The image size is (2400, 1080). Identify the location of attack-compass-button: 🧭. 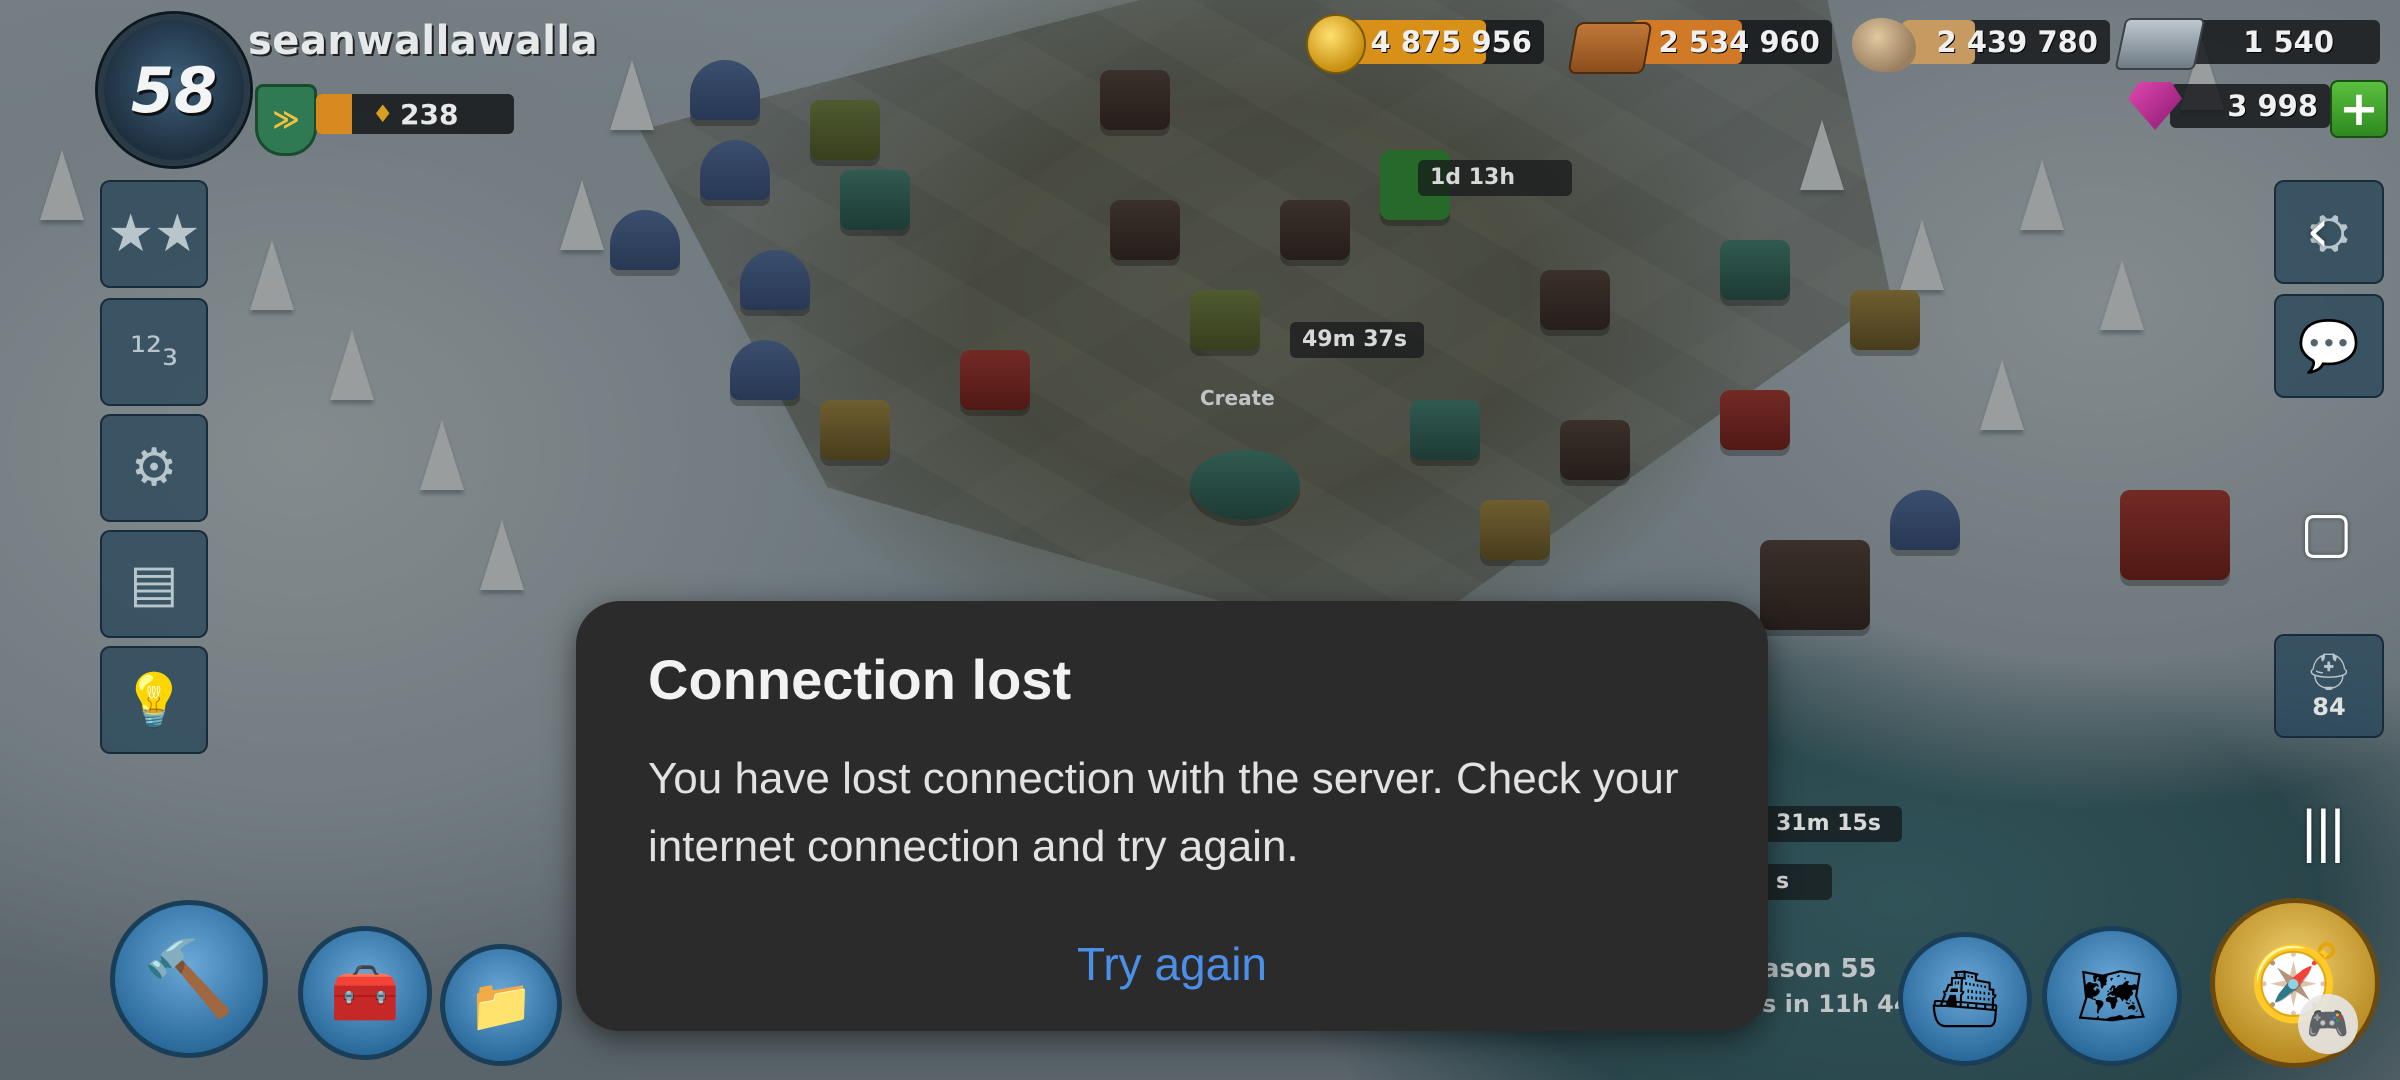
(2295, 983).